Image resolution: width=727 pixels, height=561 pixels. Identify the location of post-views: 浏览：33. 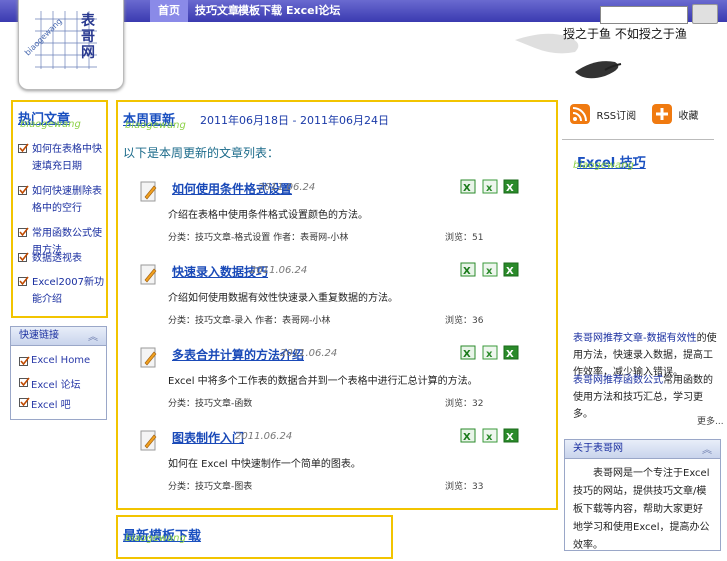
(464, 487).